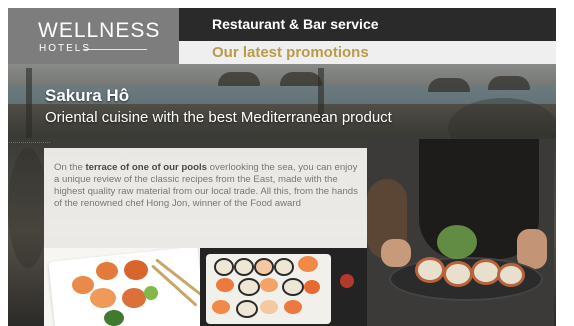  Describe the element at coordinates (29, 142) in the screenshot. I see `dotted-guide` at that location.